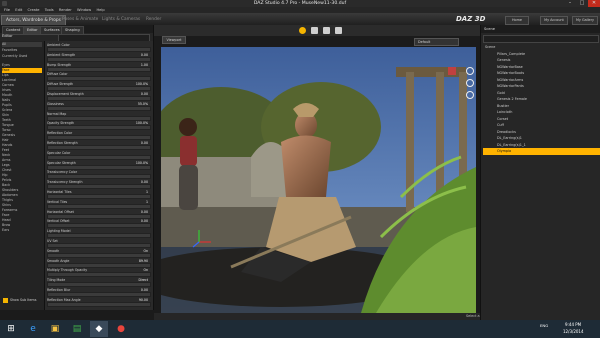 This screenshot has height=338, width=600. What do you see at coordinates (554, 20) in the screenshot?
I see `my-account-button: My Account` at bounding box center [554, 20].